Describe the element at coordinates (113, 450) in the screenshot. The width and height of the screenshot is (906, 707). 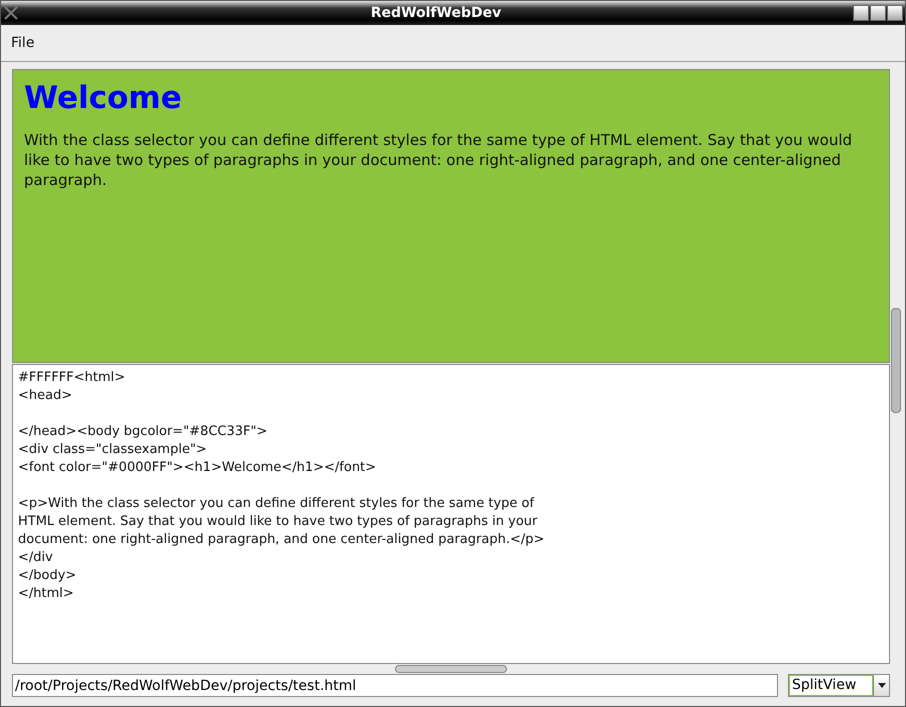
I see `code-line: <div class="classexample">` at that location.